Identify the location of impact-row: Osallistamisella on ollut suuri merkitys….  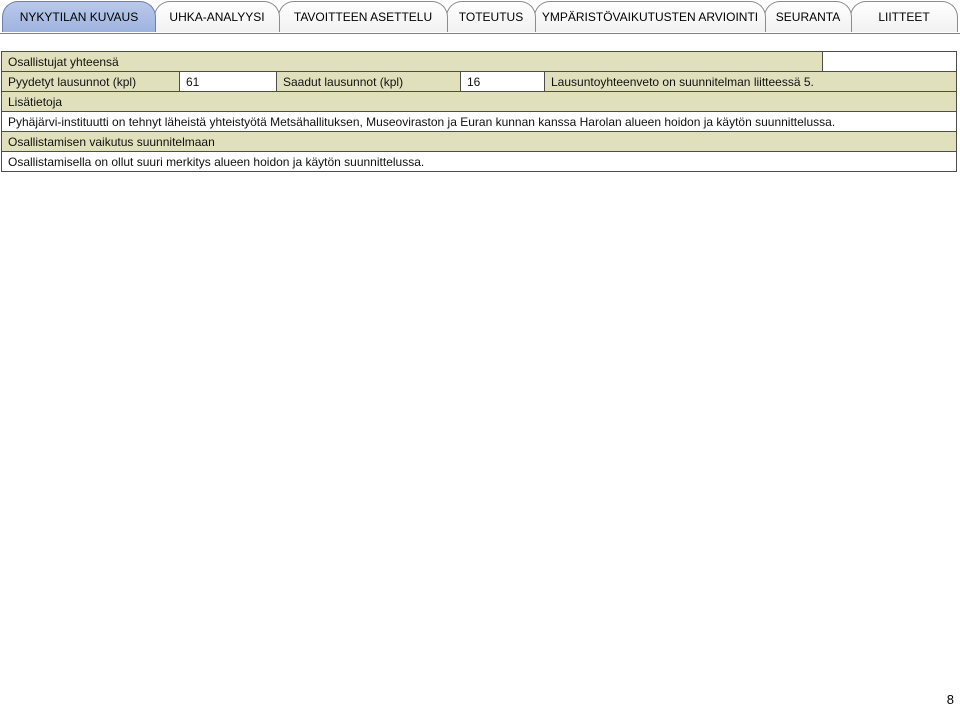
(479, 161).